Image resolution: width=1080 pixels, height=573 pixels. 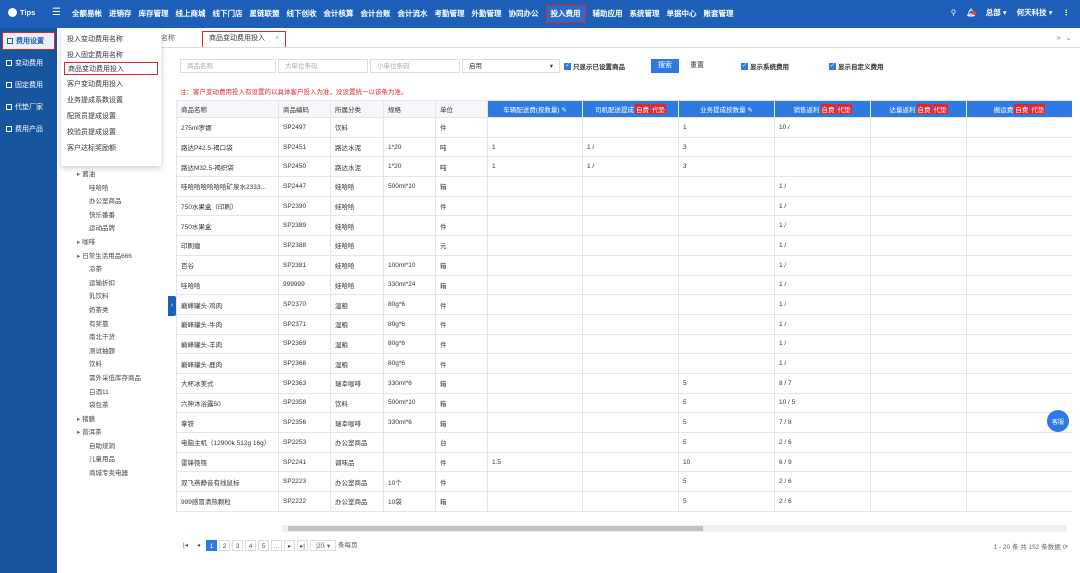 What do you see at coordinates (113, 229) in the screenshot?
I see `tree-node: 运动品牌` at bounding box center [113, 229].